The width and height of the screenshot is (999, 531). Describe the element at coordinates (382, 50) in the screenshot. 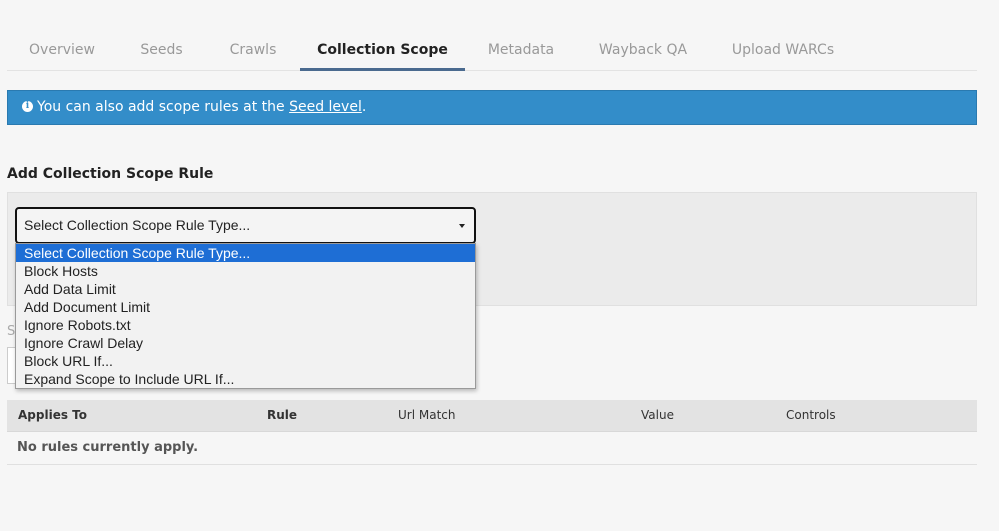

I see `tab-collection-scope: Collection Scope` at that location.